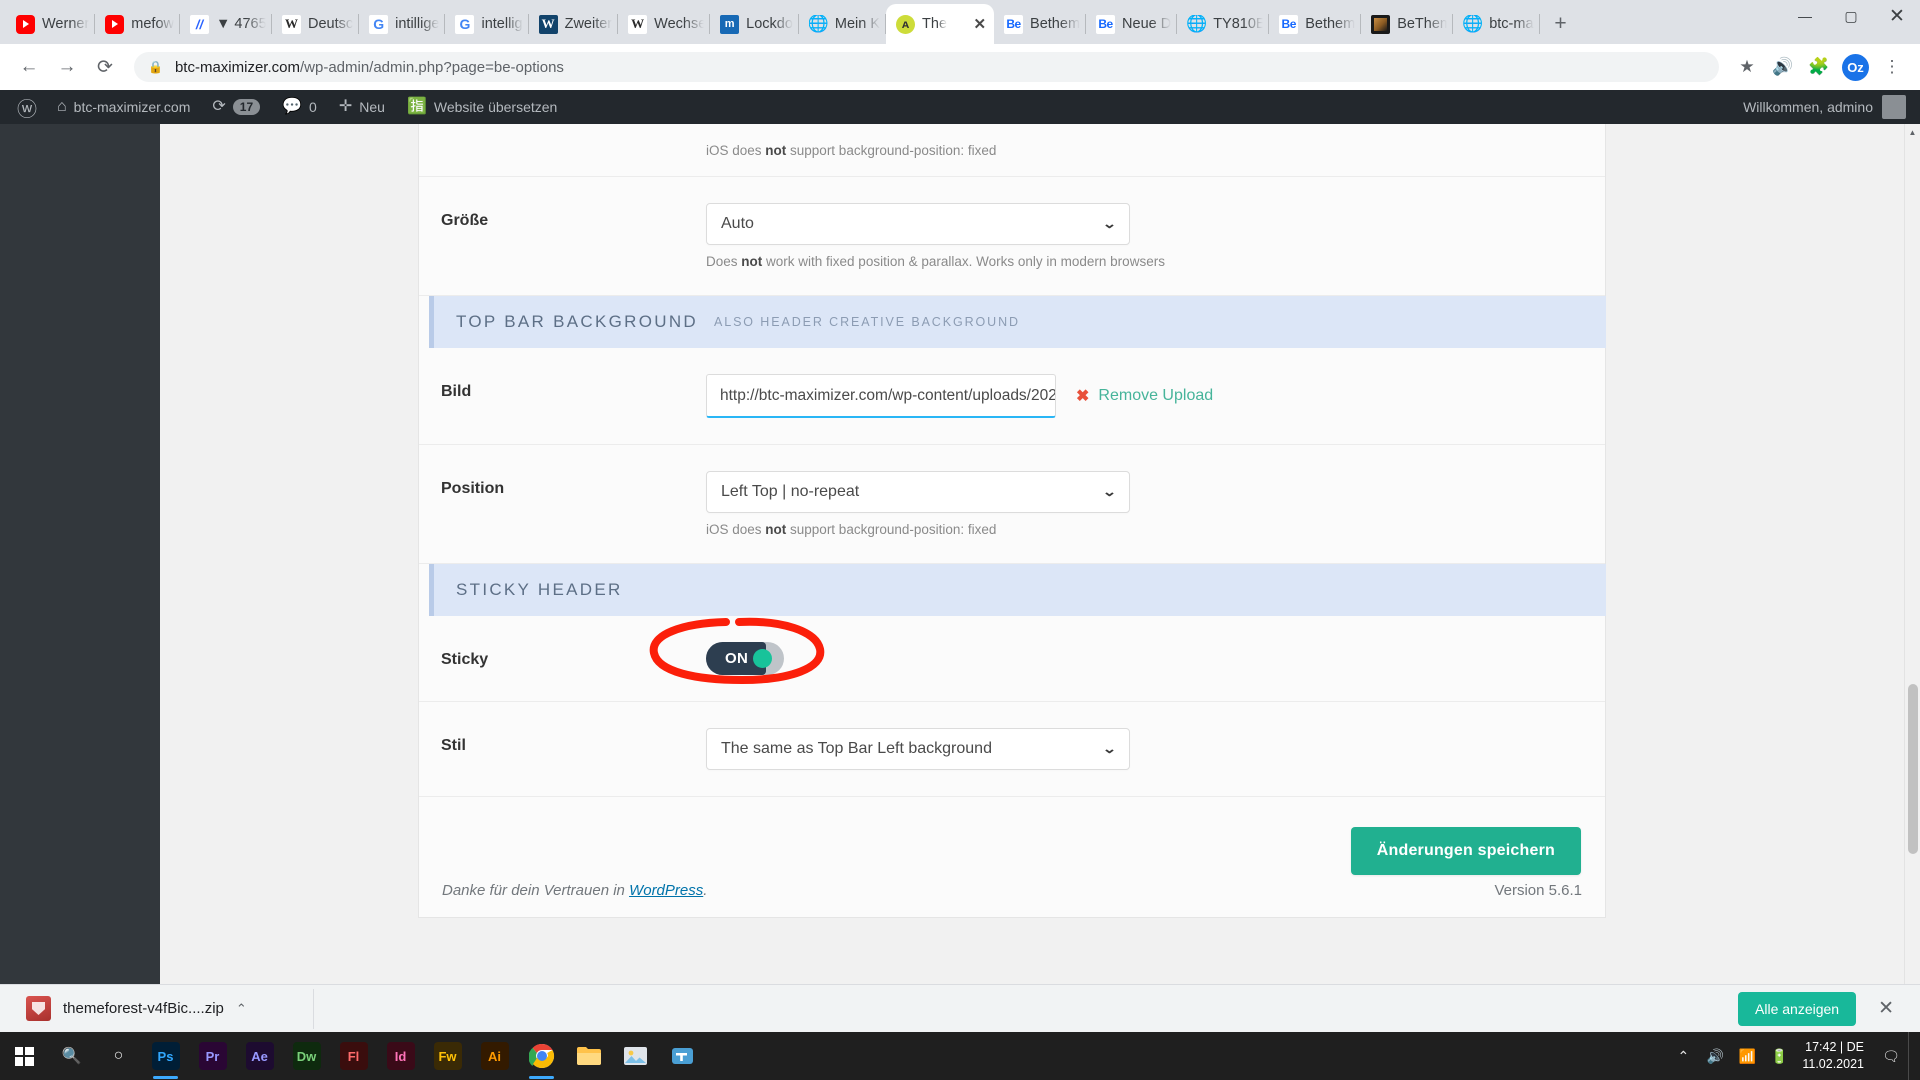  I want to click on updates-icon: ⟳, so click(219, 106).